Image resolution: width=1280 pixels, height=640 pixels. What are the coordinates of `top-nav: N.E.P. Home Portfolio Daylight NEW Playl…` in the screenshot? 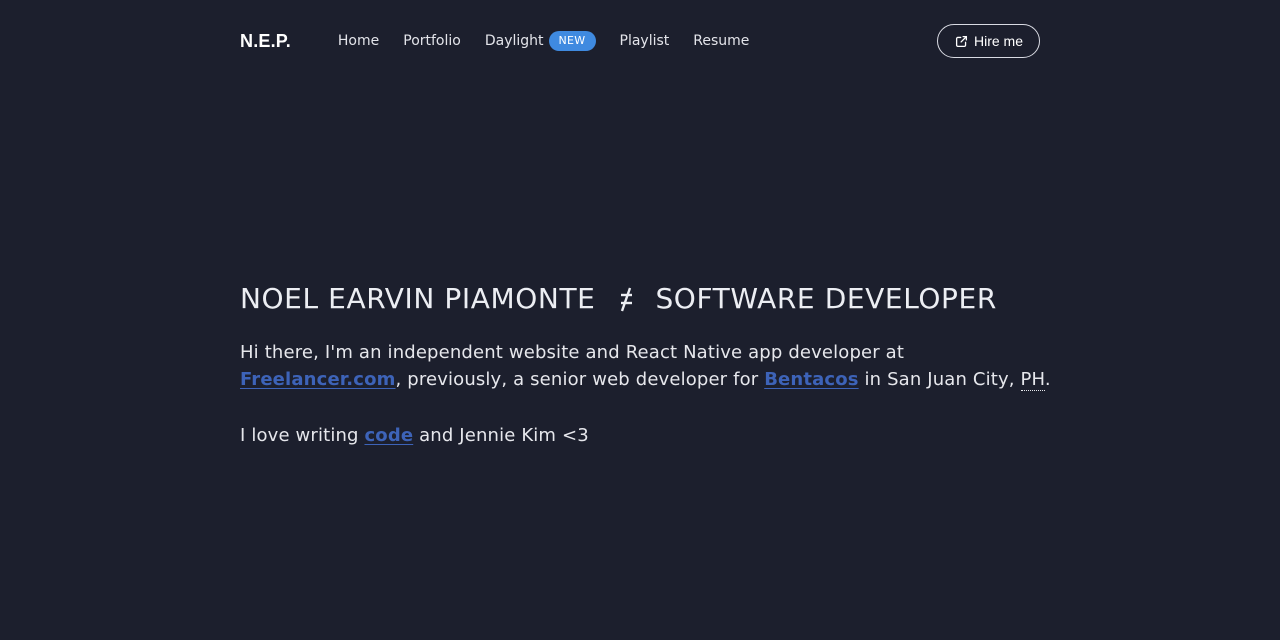 It's located at (640, 41).